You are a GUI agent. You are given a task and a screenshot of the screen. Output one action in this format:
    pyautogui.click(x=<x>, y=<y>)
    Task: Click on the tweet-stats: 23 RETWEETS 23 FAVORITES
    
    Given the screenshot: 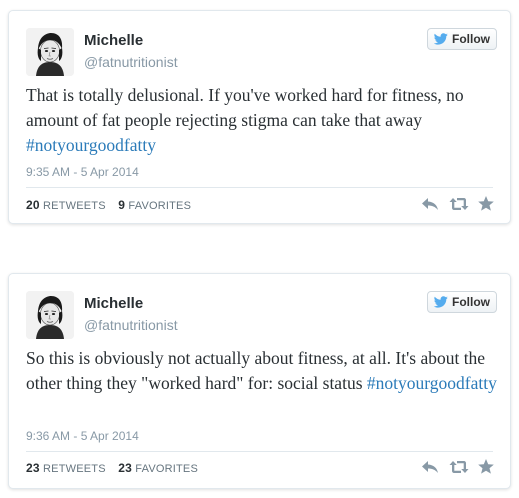 What is the action you would take?
    pyautogui.click(x=112, y=468)
    